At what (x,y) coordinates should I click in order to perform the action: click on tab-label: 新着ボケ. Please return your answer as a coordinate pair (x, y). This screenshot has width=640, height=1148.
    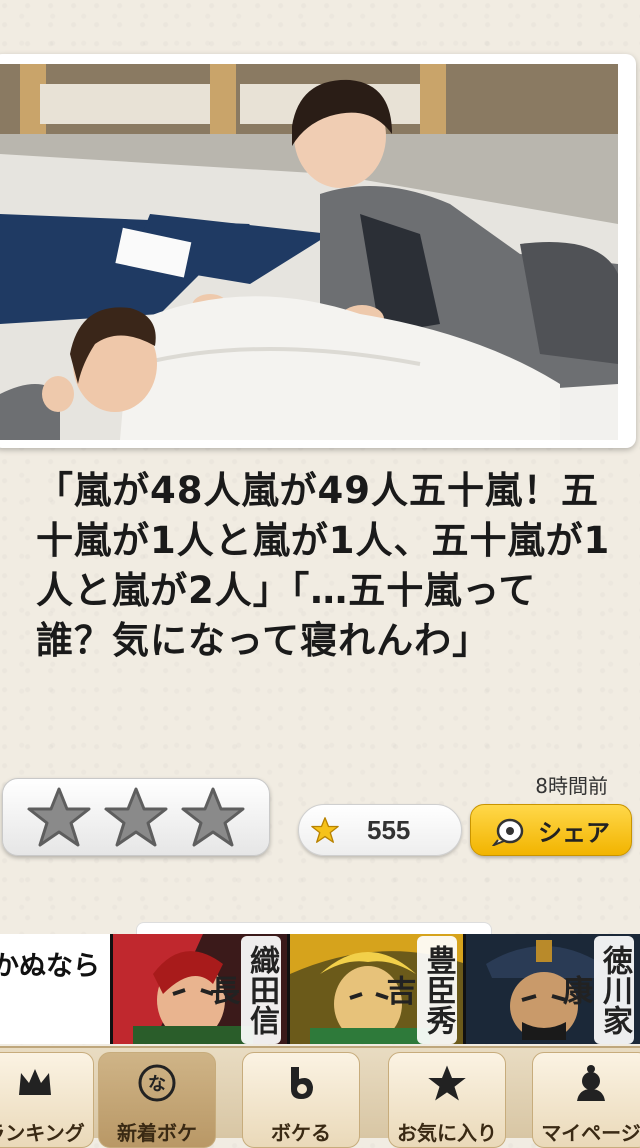
    Looking at the image, I should click on (157, 1133).